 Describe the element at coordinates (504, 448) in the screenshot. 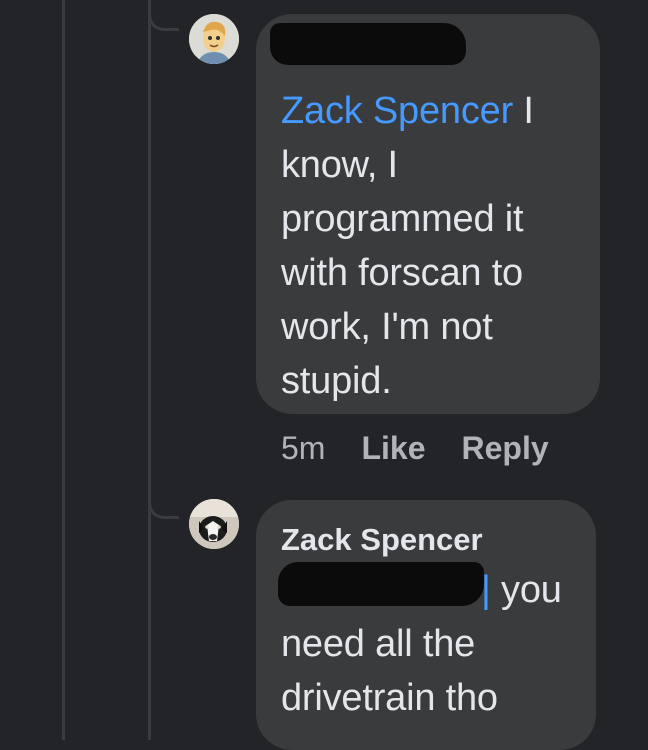

I see `reply-button: Reply` at that location.